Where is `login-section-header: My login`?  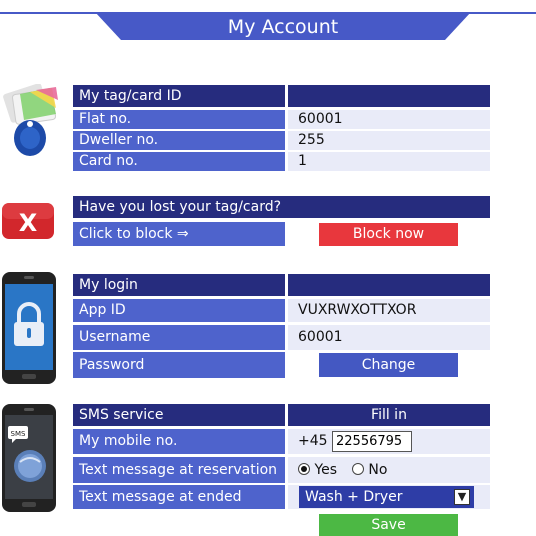 login-section-header: My login is located at coordinates (179, 285).